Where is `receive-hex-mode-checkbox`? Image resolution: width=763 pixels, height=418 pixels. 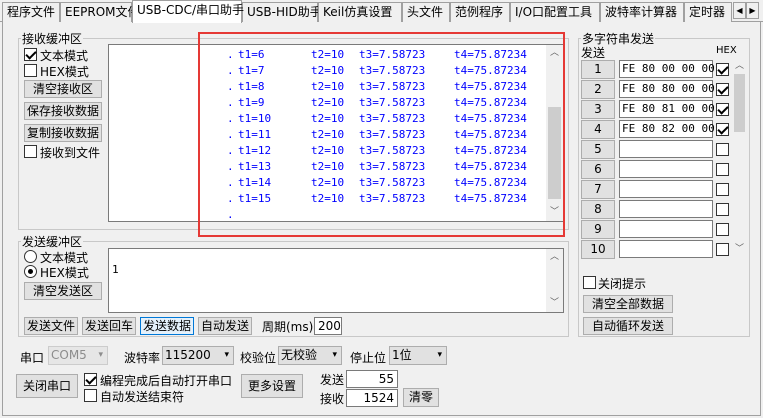
receive-hex-mode-checkbox is located at coordinates (30, 70).